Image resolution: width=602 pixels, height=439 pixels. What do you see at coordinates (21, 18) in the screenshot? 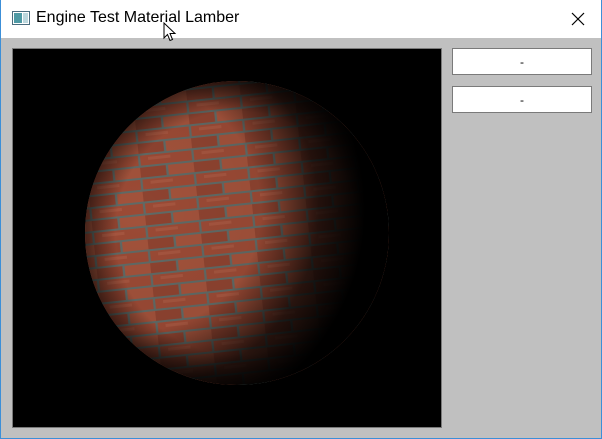
I see `app-window-icon` at bounding box center [21, 18].